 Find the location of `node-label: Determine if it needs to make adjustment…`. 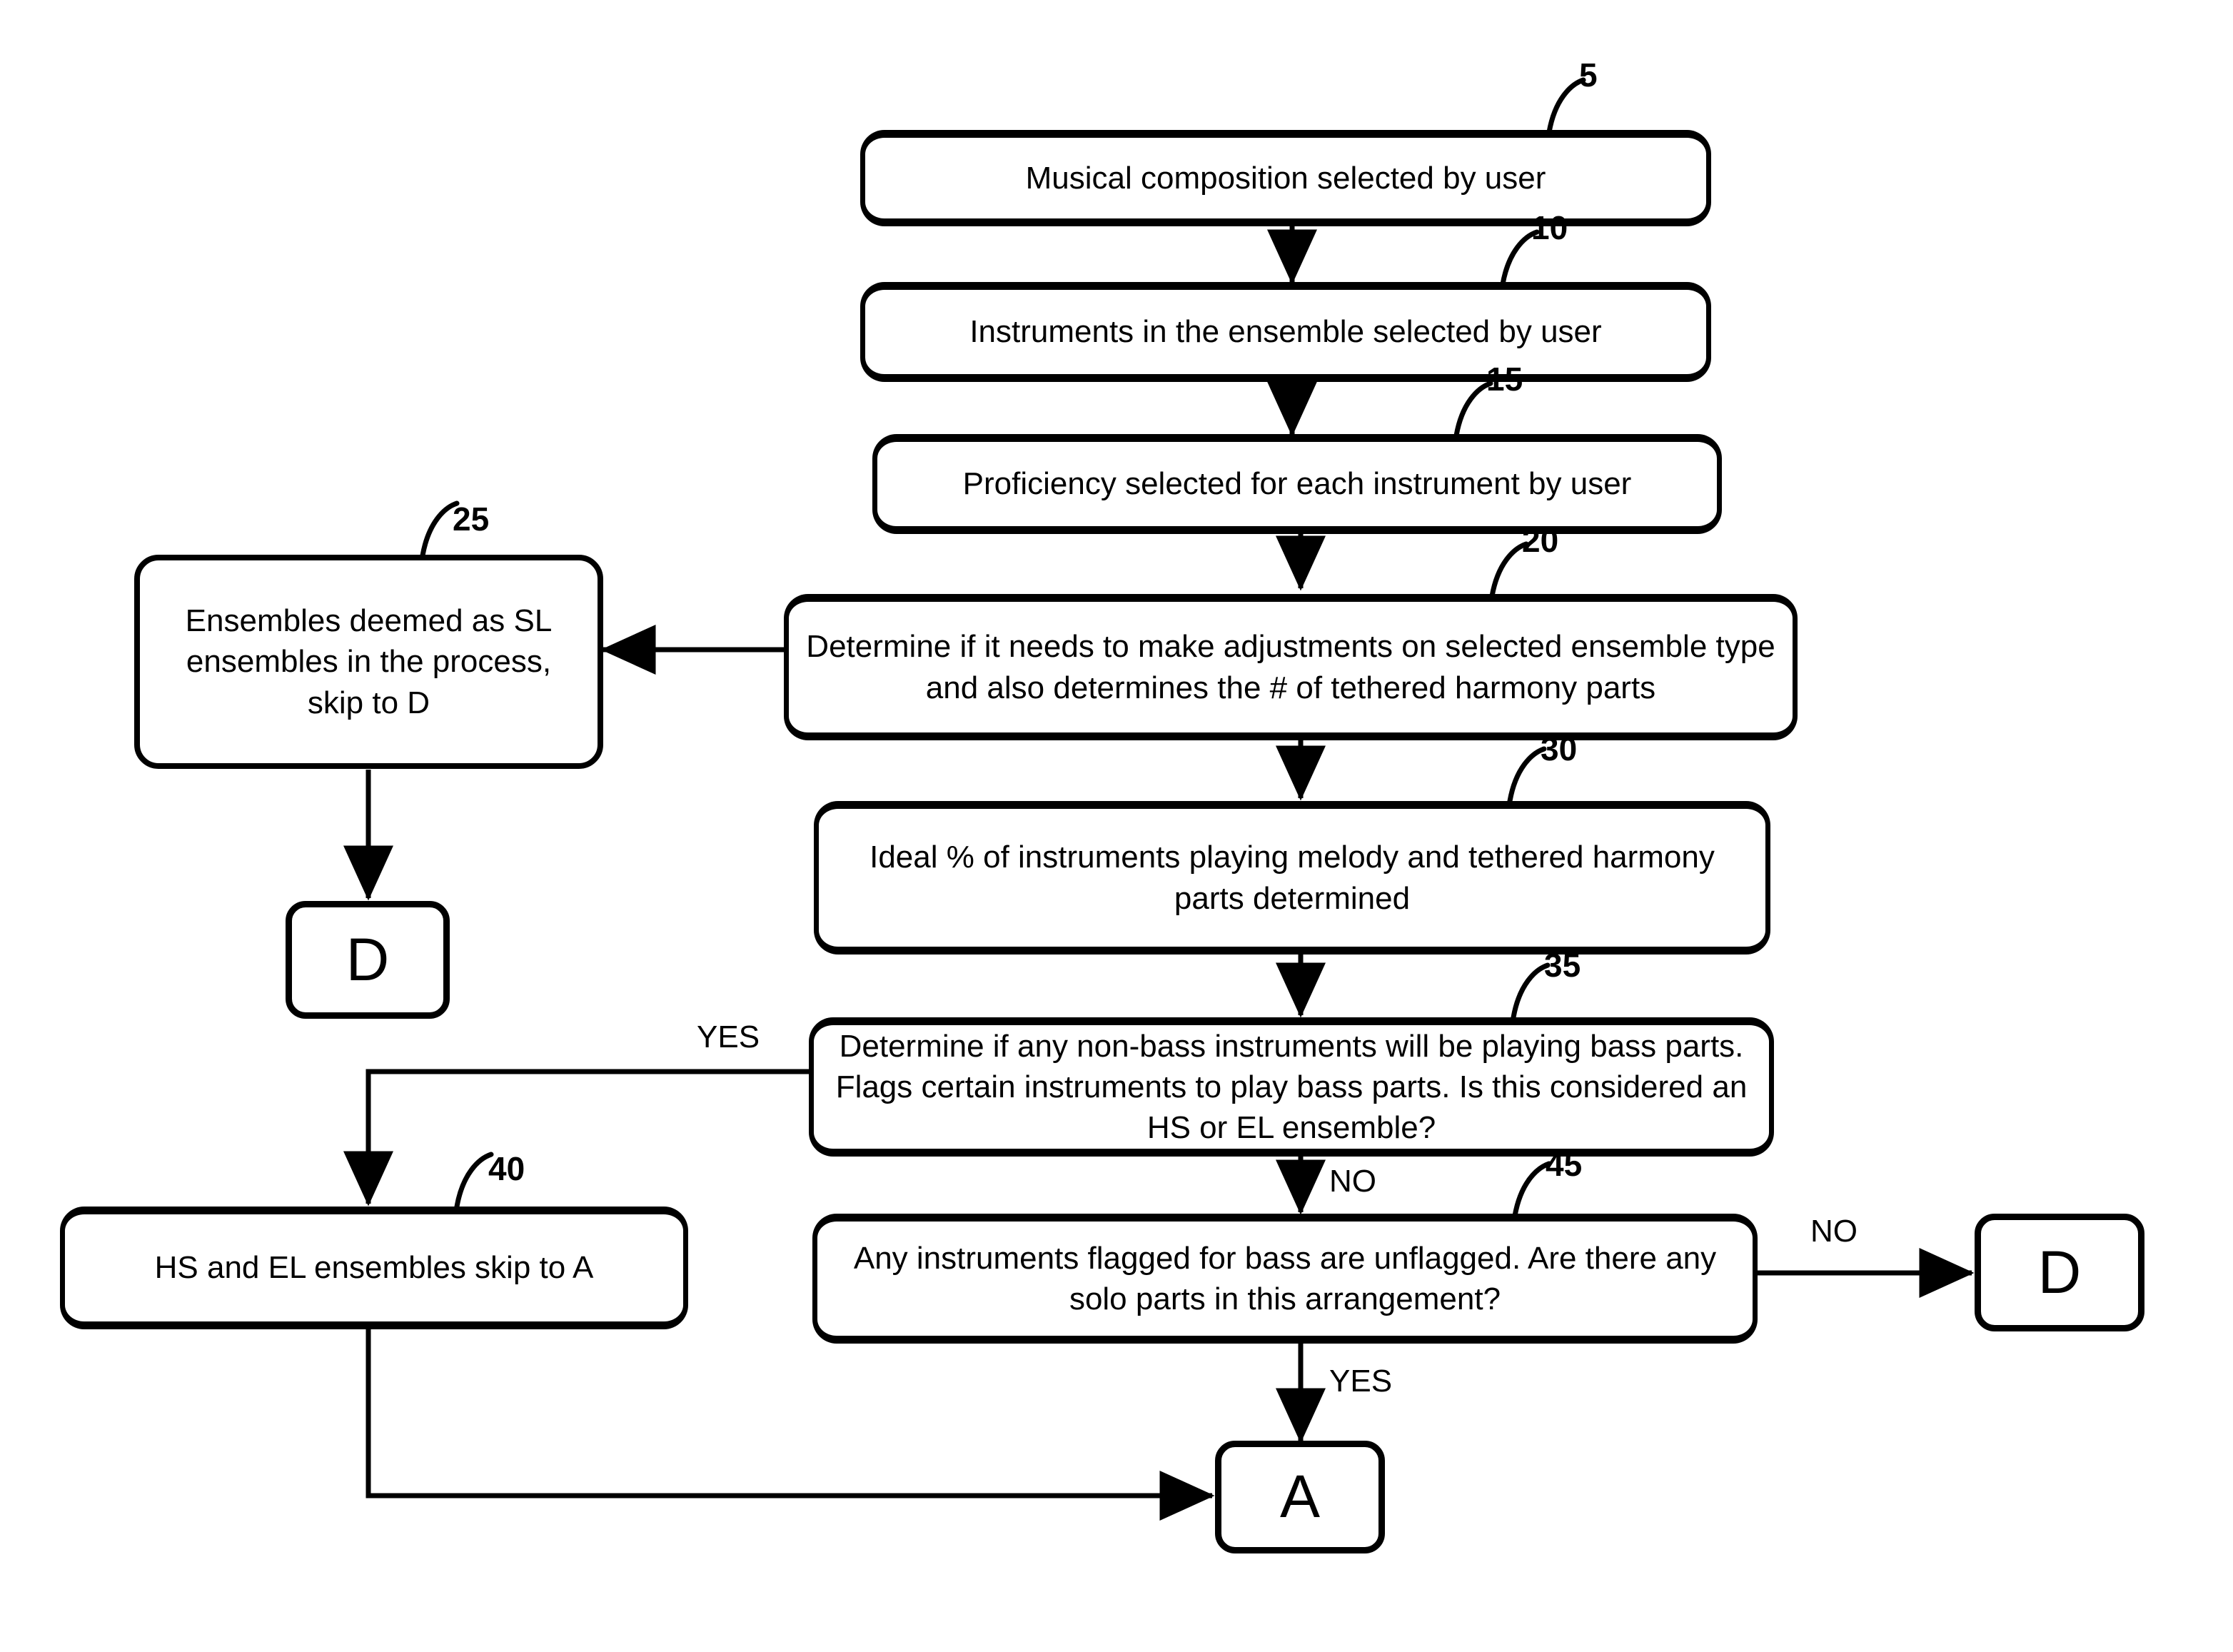

node-label: Determine if it needs to make adjustment… is located at coordinates (1290, 667).